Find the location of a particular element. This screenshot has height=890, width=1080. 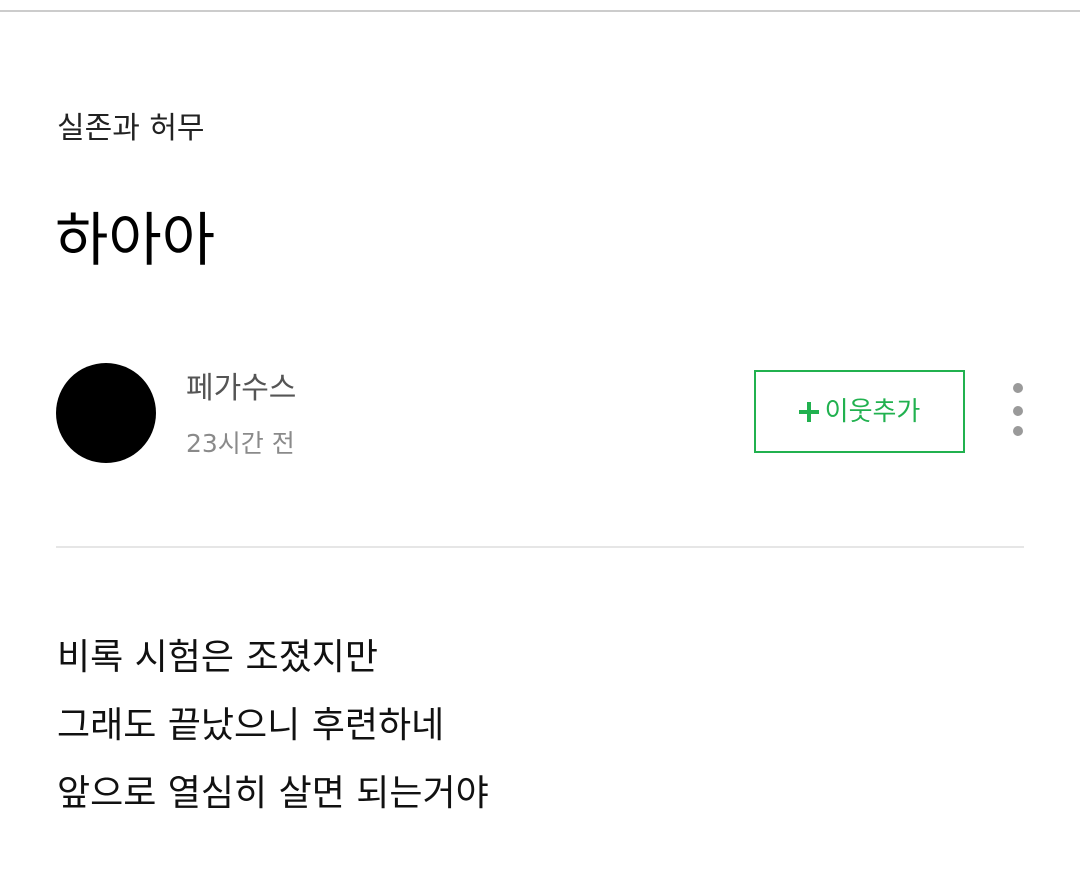

header-divider is located at coordinates (540, 547).